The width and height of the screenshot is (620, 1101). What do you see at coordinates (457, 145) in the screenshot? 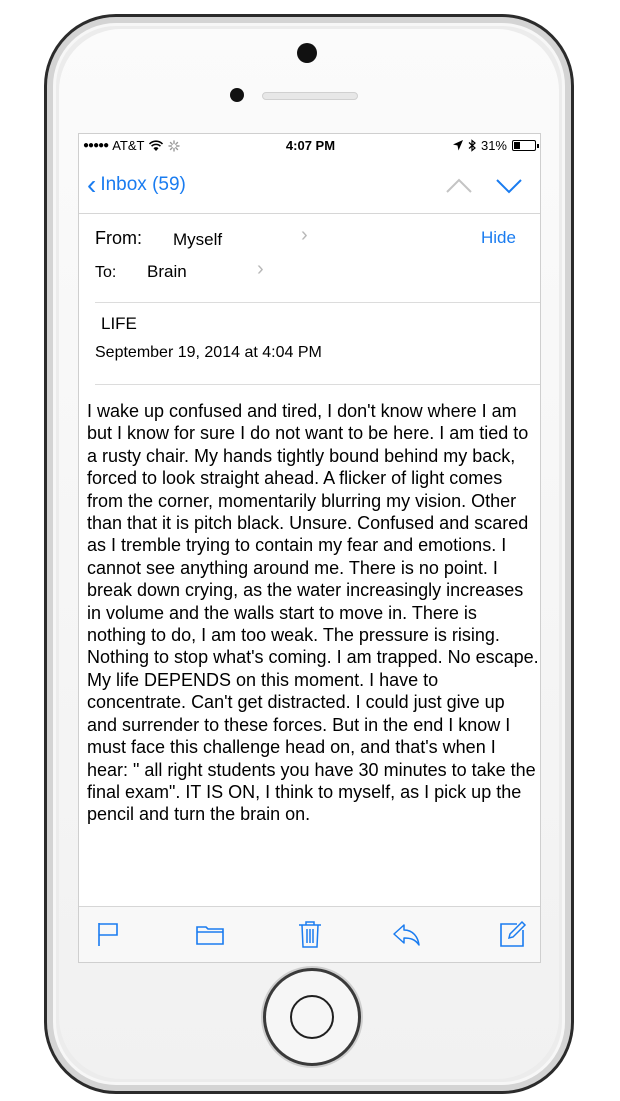
I see `location-arrow-icon` at bounding box center [457, 145].